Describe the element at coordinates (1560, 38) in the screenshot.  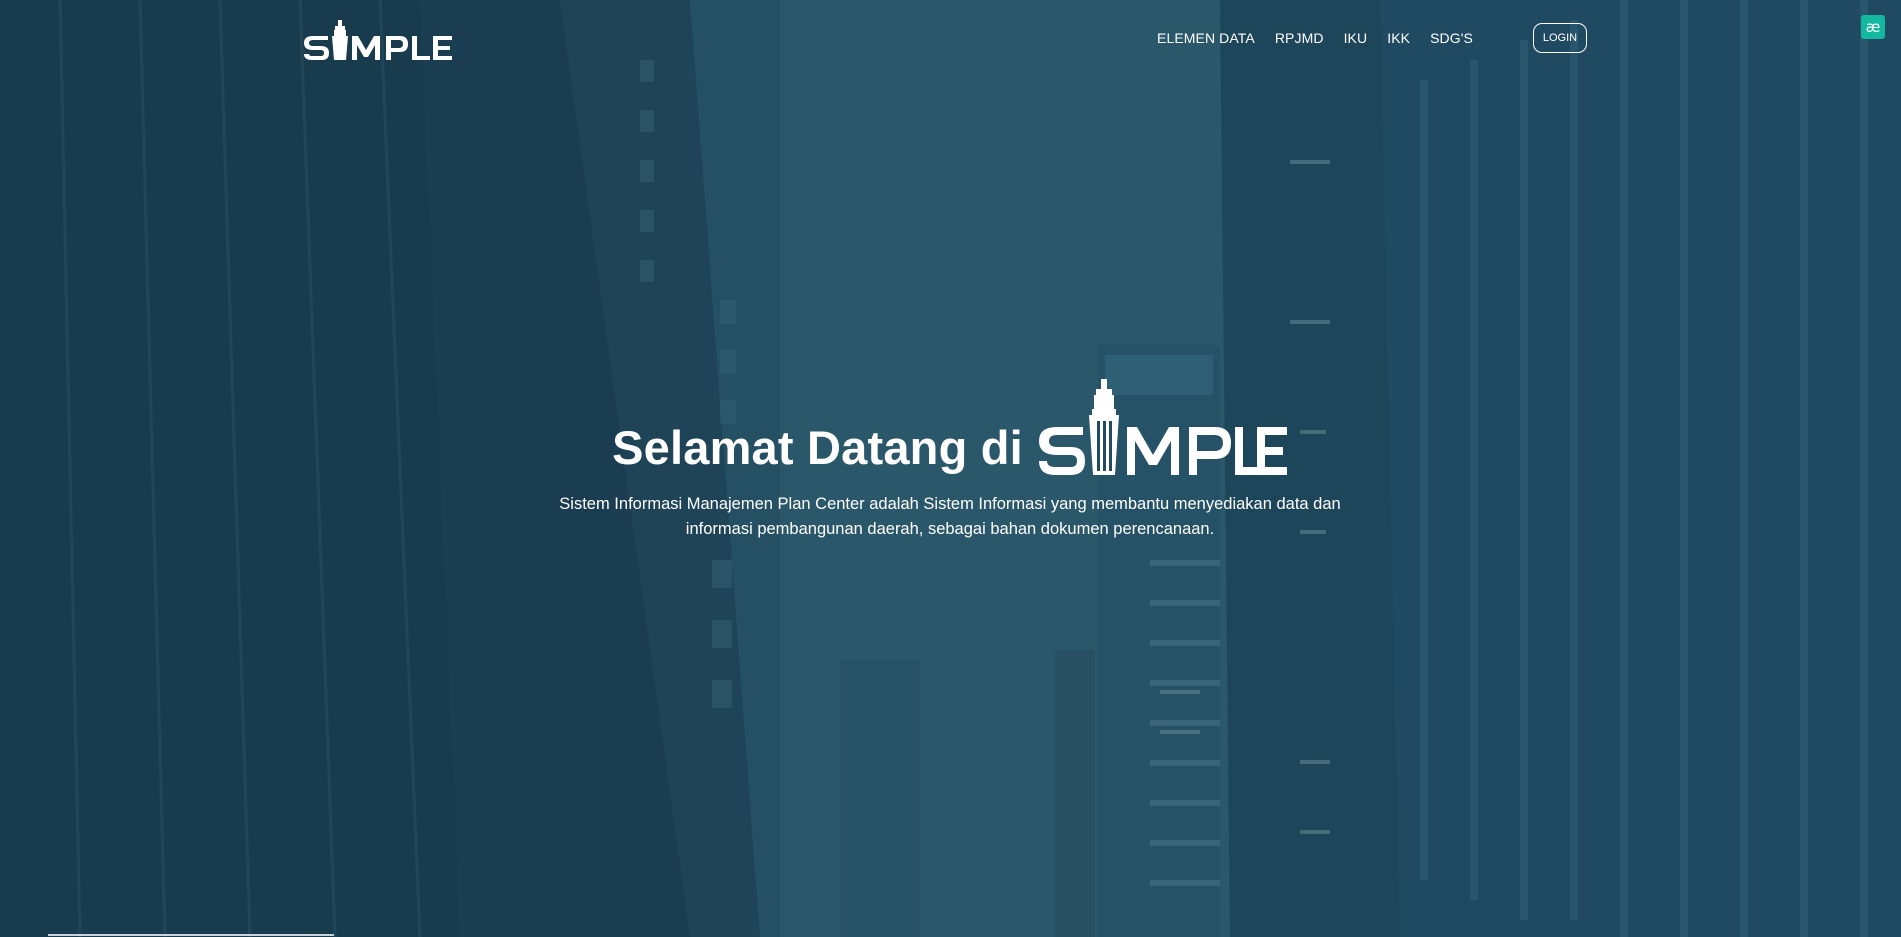
I see `login-button: LOGIN` at that location.